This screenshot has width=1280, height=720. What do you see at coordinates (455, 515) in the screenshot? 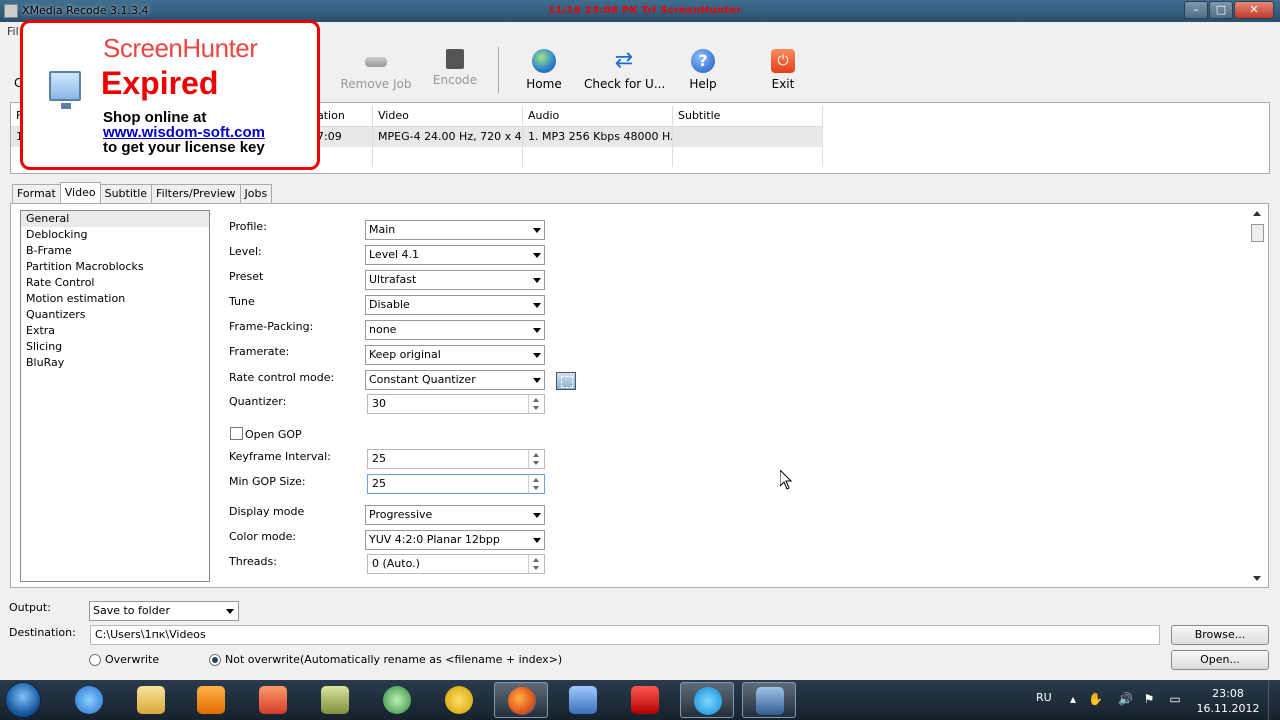
I see `display-mode-select: Progressive` at bounding box center [455, 515].